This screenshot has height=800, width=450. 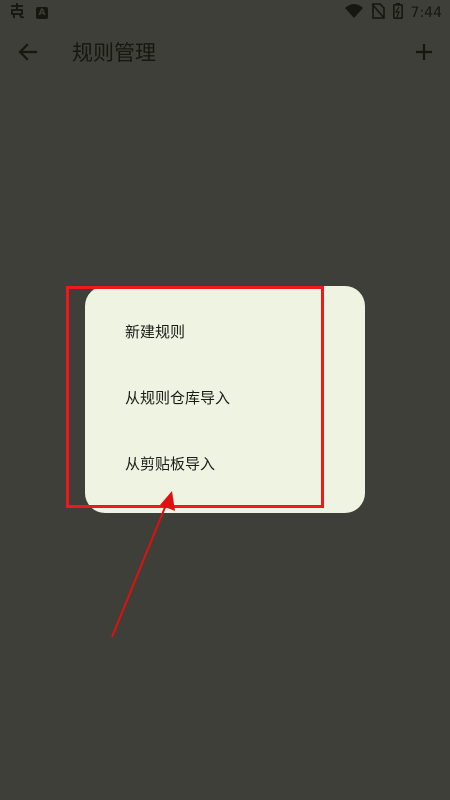 What do you see at coordinates (426, 13) in the screenshot?
I see `status-time: 7:44` at bounding box center [426, 13].